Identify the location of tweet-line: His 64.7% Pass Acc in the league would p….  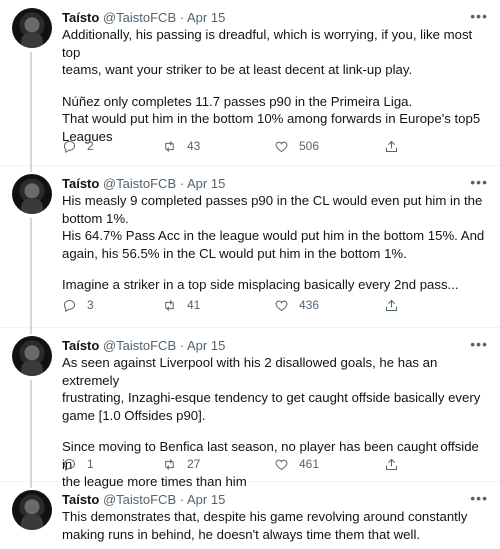
(273, 235).